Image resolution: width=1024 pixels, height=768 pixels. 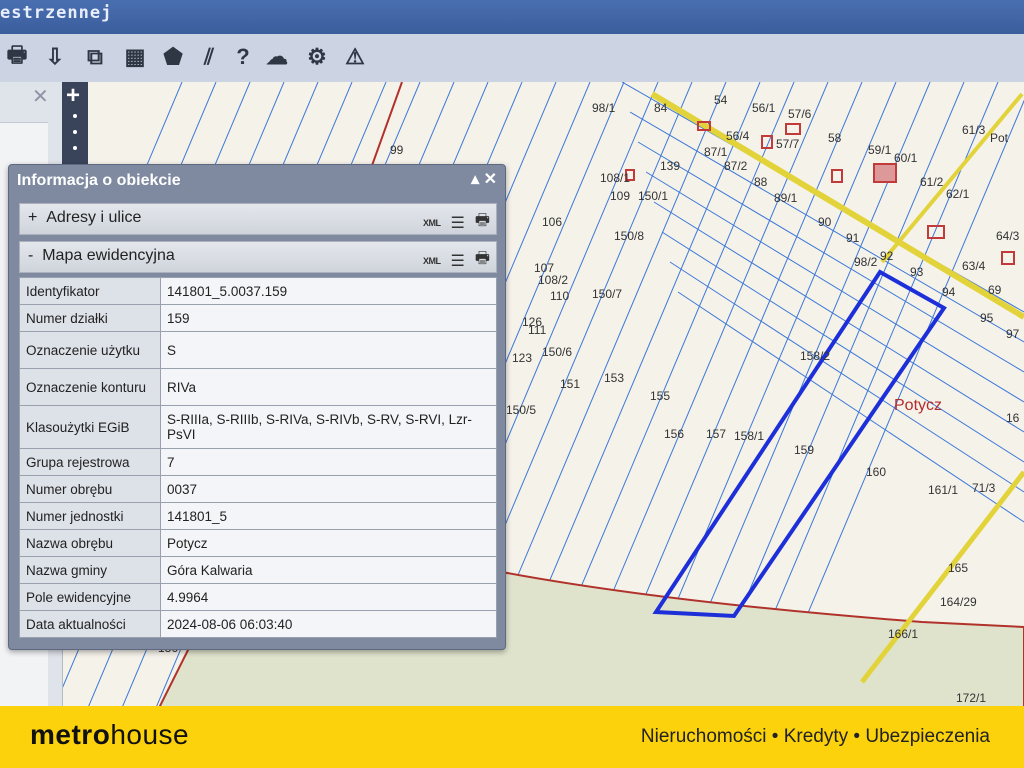 I want to click on parcel-label: 61/2, so click(x=932, y=182).